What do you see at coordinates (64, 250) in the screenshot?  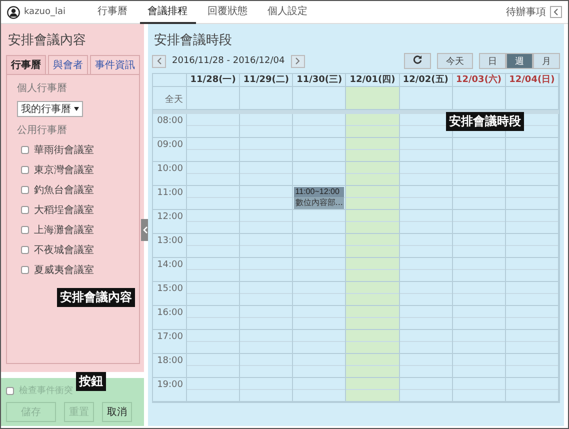 I see `room-label: 不夜城會議室` at bounding box center [64, 250].